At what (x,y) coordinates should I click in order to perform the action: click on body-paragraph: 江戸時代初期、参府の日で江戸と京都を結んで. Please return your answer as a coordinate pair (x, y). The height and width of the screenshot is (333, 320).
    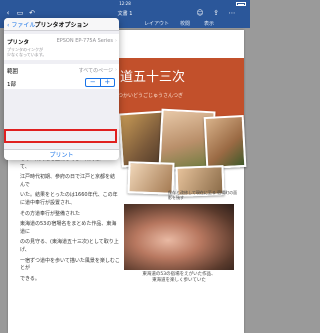
    Looking at the image, I should click on (68, 181).